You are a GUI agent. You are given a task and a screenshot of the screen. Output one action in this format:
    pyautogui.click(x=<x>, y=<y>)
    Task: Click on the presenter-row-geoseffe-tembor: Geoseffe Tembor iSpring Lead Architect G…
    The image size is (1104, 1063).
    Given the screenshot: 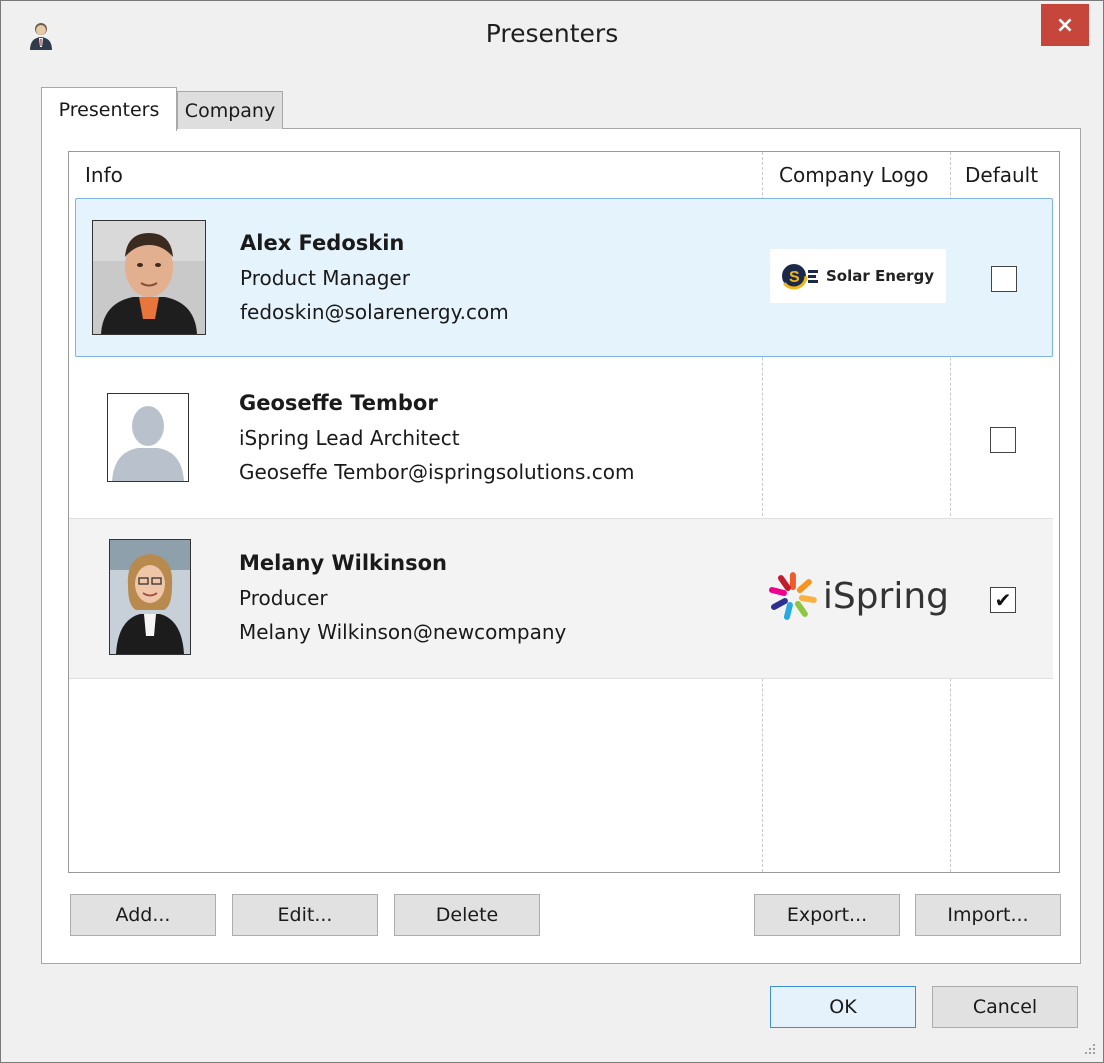 What is the action you would take?
    pyautogui.click(x=561, y=439)
    